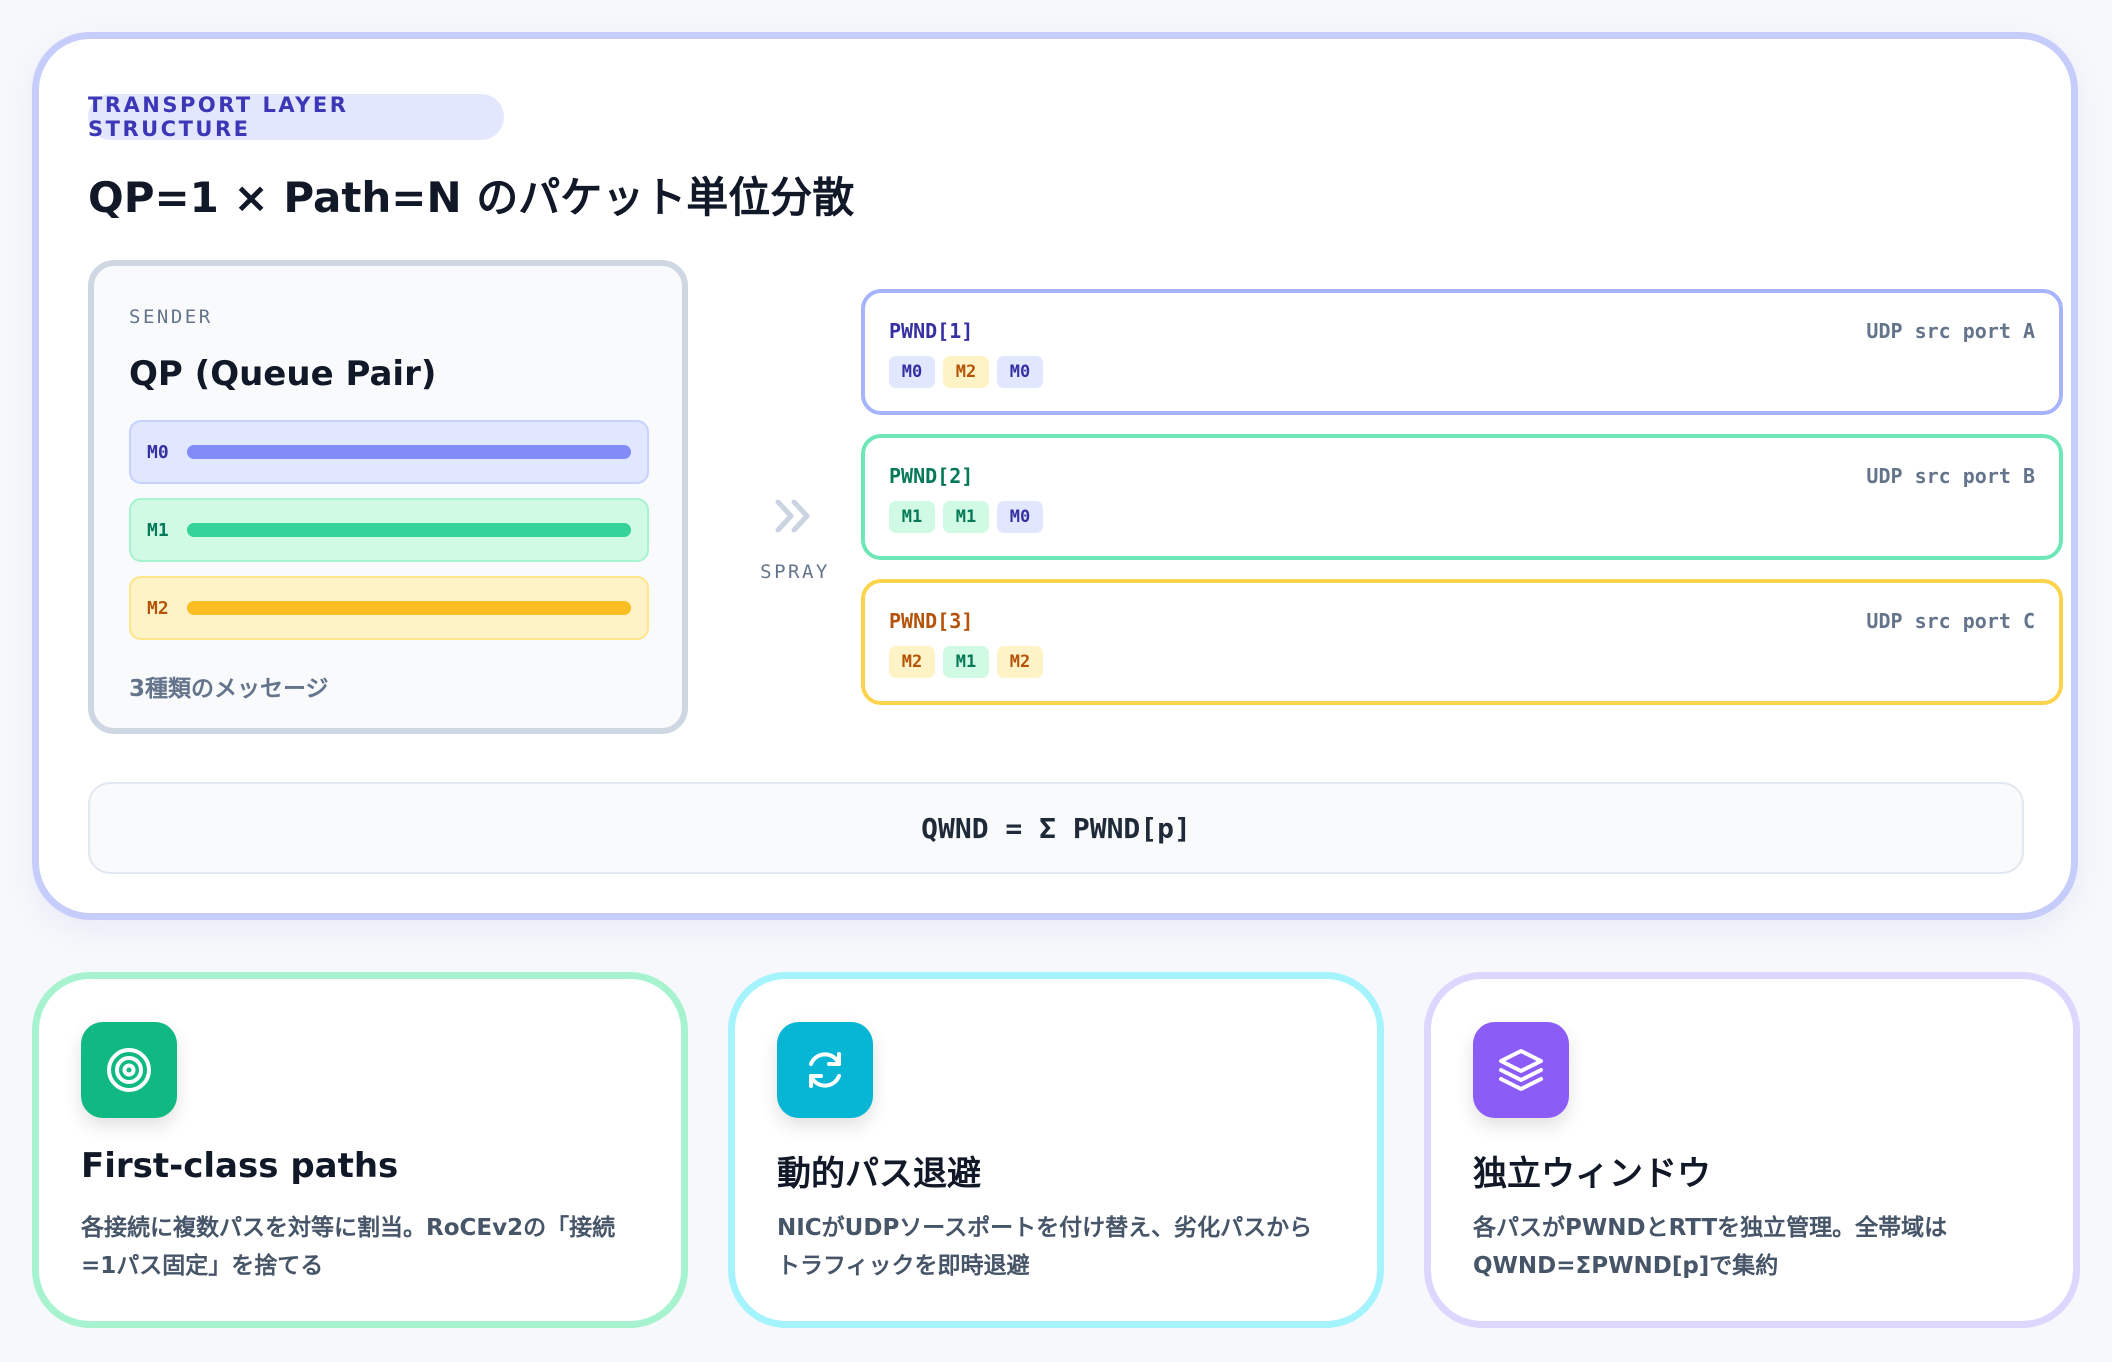 The image size is (2112, 1362). What do you see at coordinates (931, 476) in the screenshot?
I see `path-name: PWND[2]` at bounding box center [931, 476].